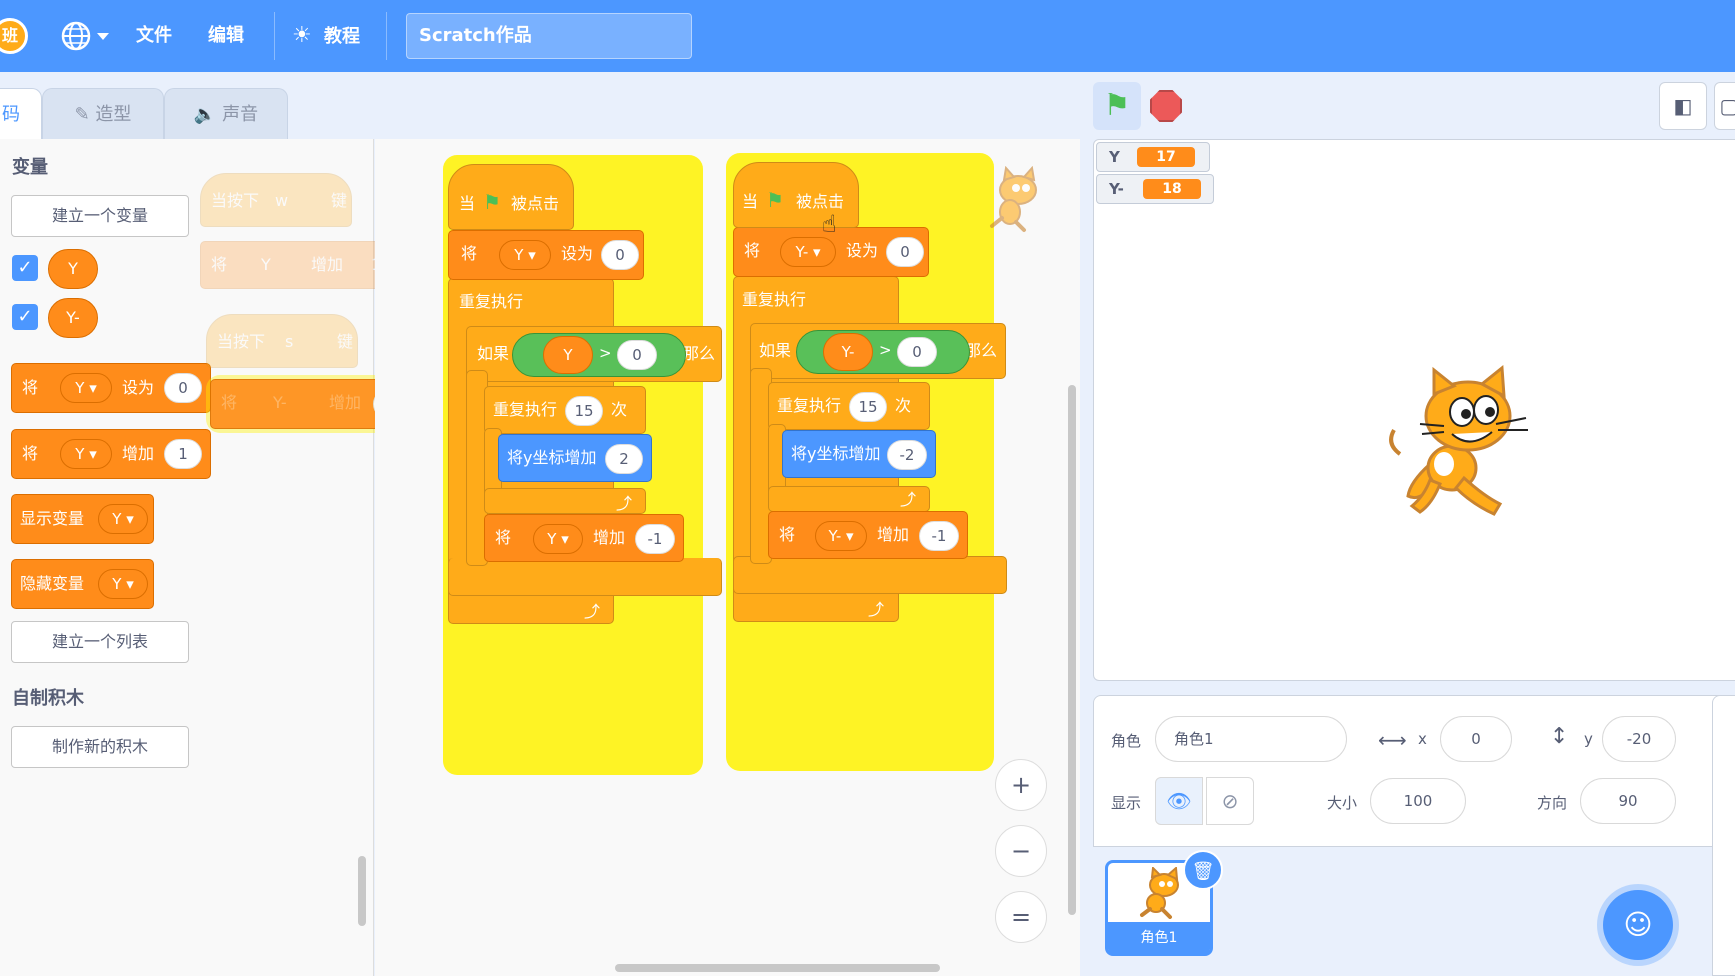 This screenshot has height=976, width=1735. I want to click on variable-reporter-y: Y, so click(73, 269).